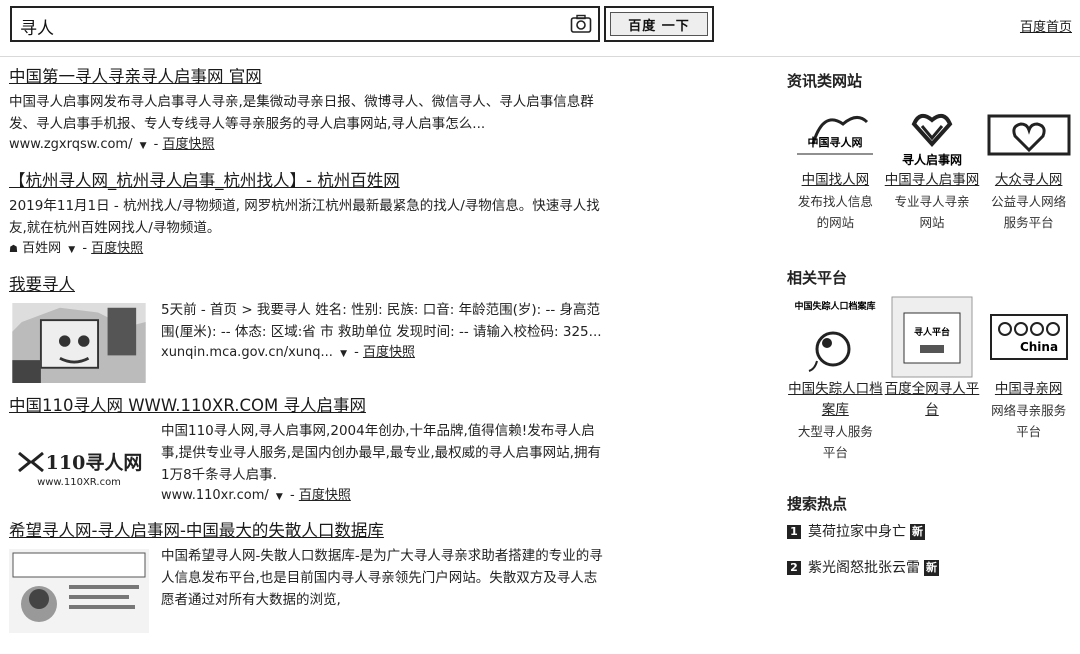  I want to click on platform-card: China 中国寻亲网 网络寻亲服务平台, so click(1028, 379).